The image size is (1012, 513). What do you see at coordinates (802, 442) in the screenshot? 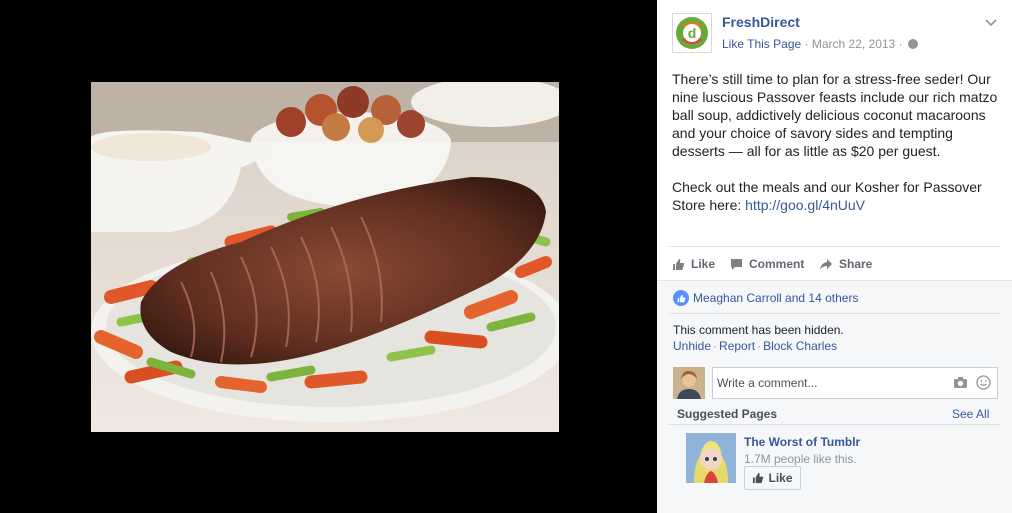
I see `suggested-page-name: The Worst of Tumblr` at bounding box center [802, 442].